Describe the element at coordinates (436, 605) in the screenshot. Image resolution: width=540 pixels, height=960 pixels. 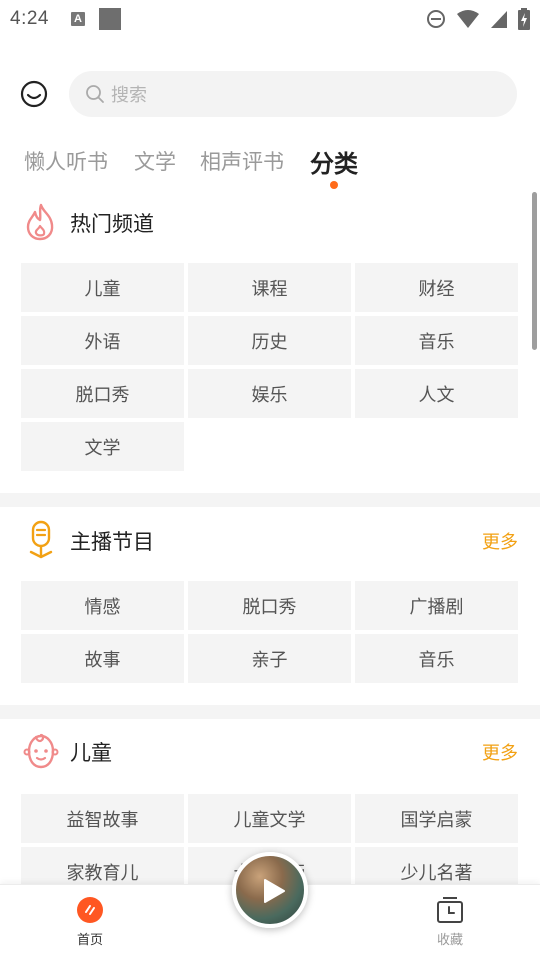
I see `program-item: 广播剧` at that location.